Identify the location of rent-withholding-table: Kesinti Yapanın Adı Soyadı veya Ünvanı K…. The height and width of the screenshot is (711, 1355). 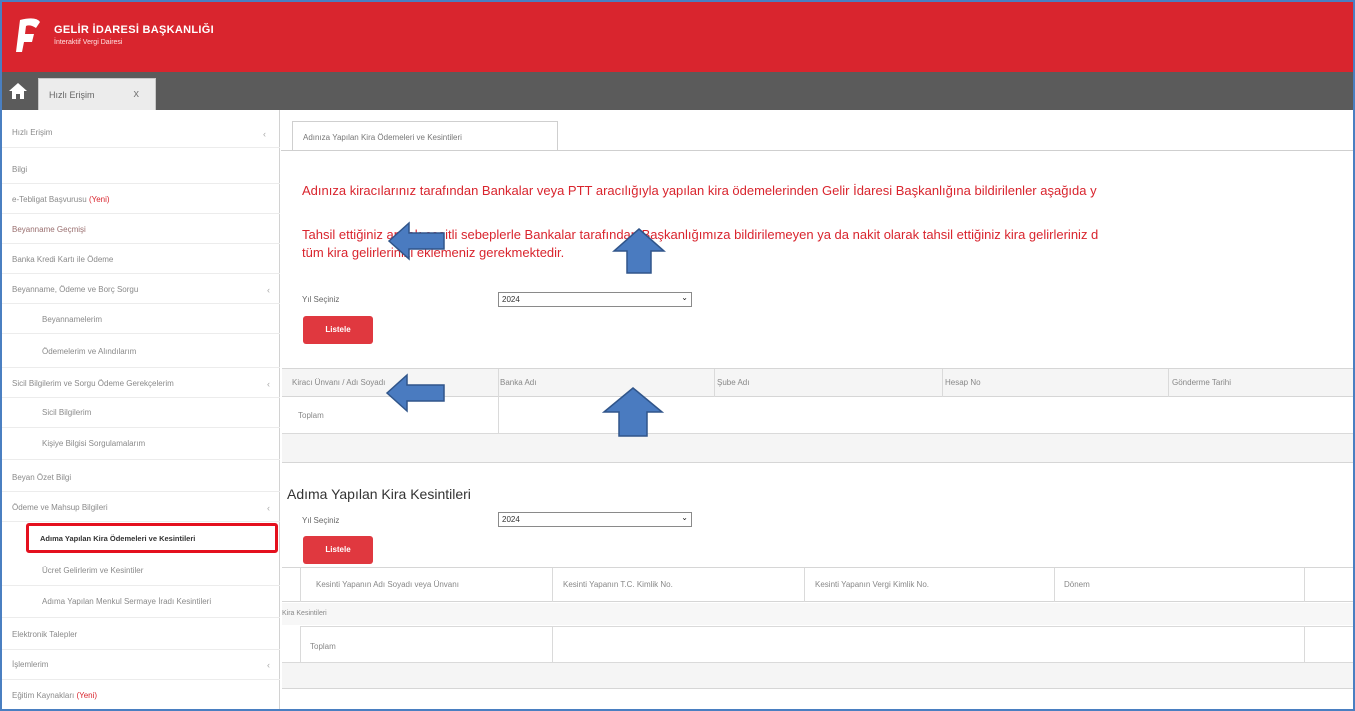
(817, 628).